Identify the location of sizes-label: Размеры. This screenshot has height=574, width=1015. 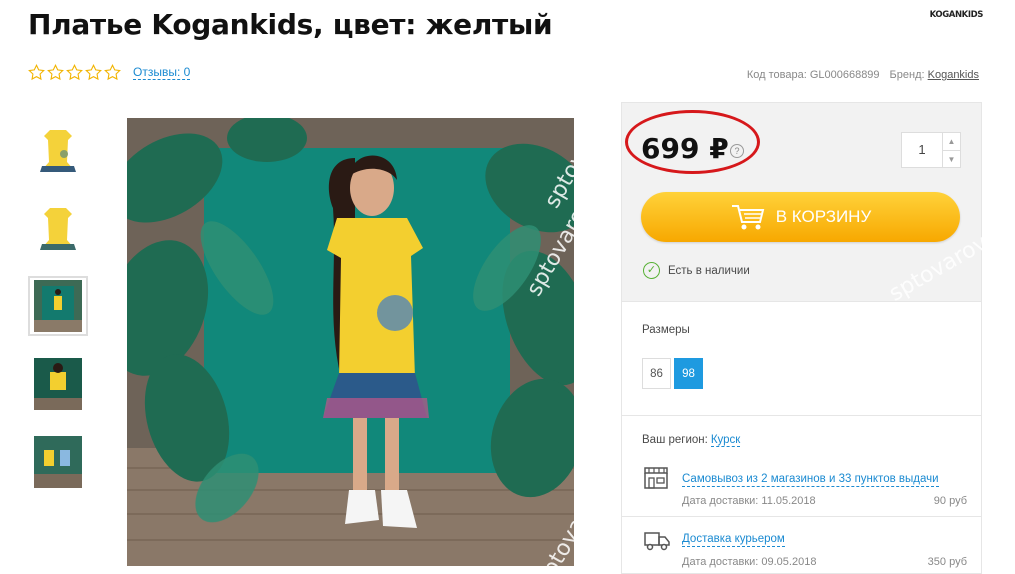
(666, 330).